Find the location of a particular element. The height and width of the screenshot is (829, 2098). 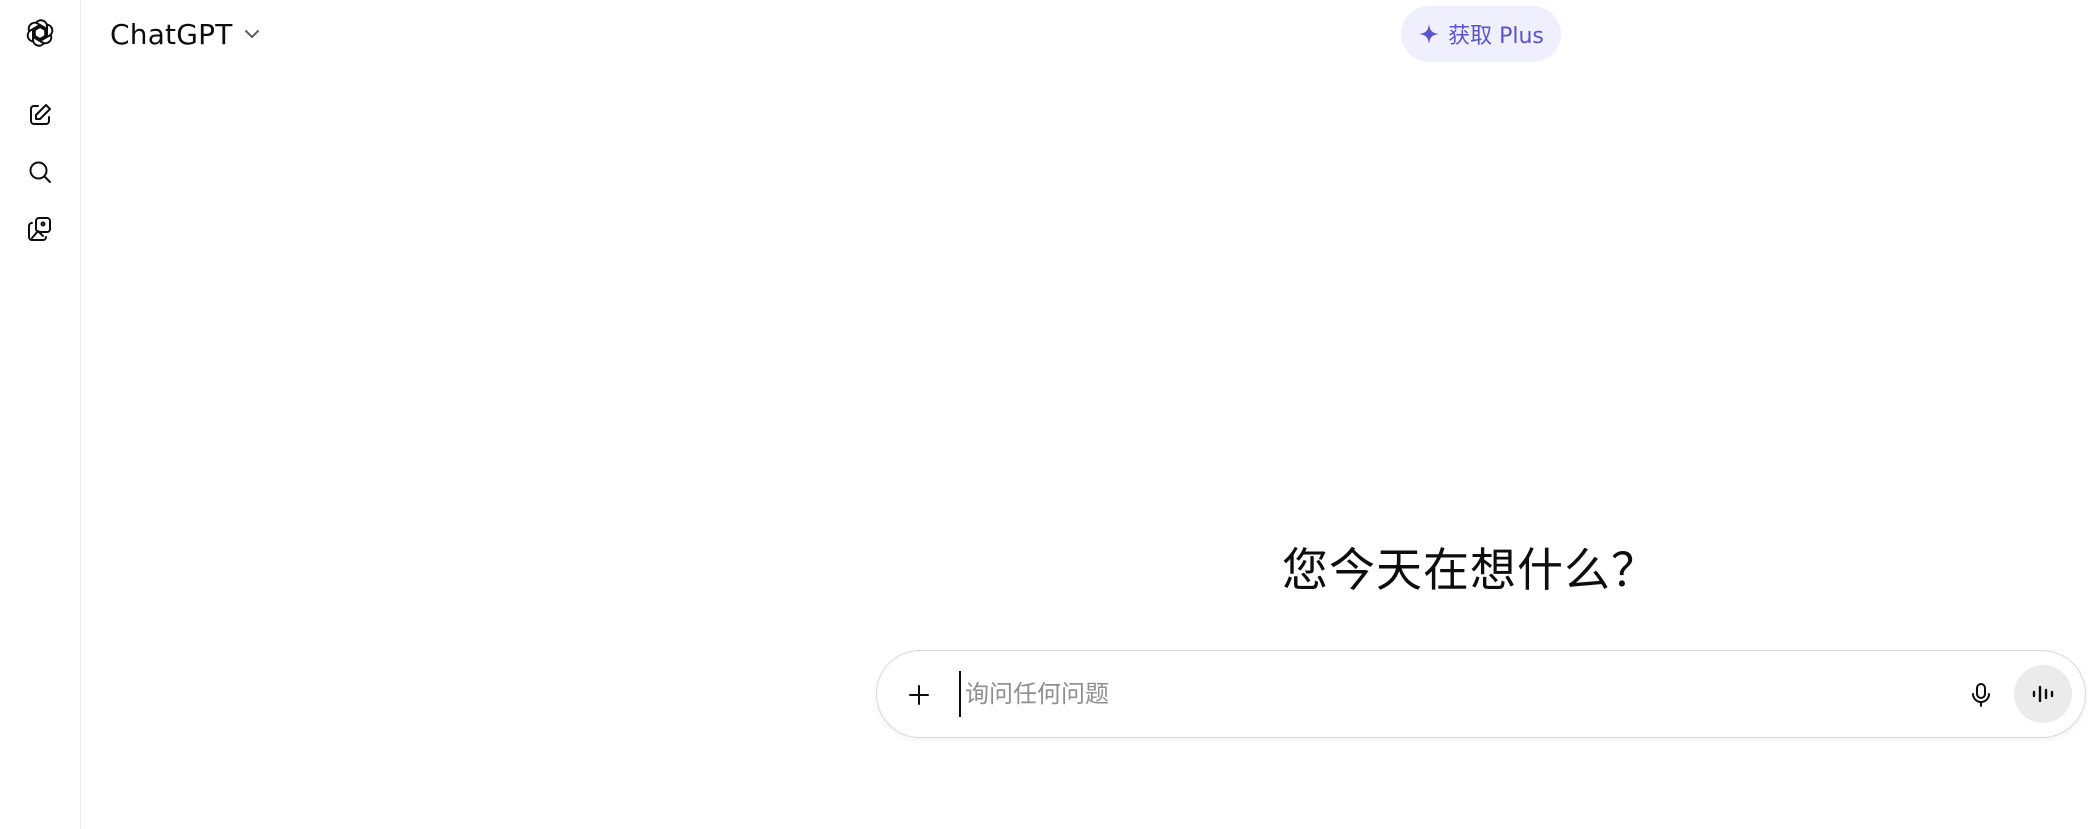

library-icon is located at coordinates (39, 229).